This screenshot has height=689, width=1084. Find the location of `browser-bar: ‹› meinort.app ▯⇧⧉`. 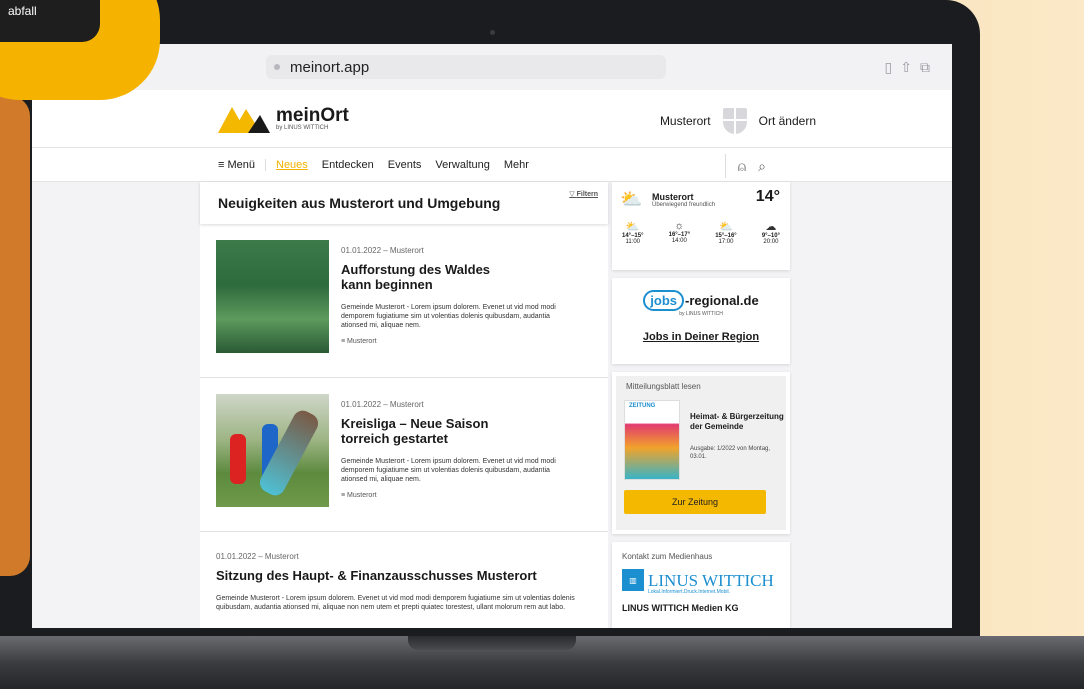

browser-bar: ‹› meinort.app ▯⇧⧉ is located at coordinates (492, 67).